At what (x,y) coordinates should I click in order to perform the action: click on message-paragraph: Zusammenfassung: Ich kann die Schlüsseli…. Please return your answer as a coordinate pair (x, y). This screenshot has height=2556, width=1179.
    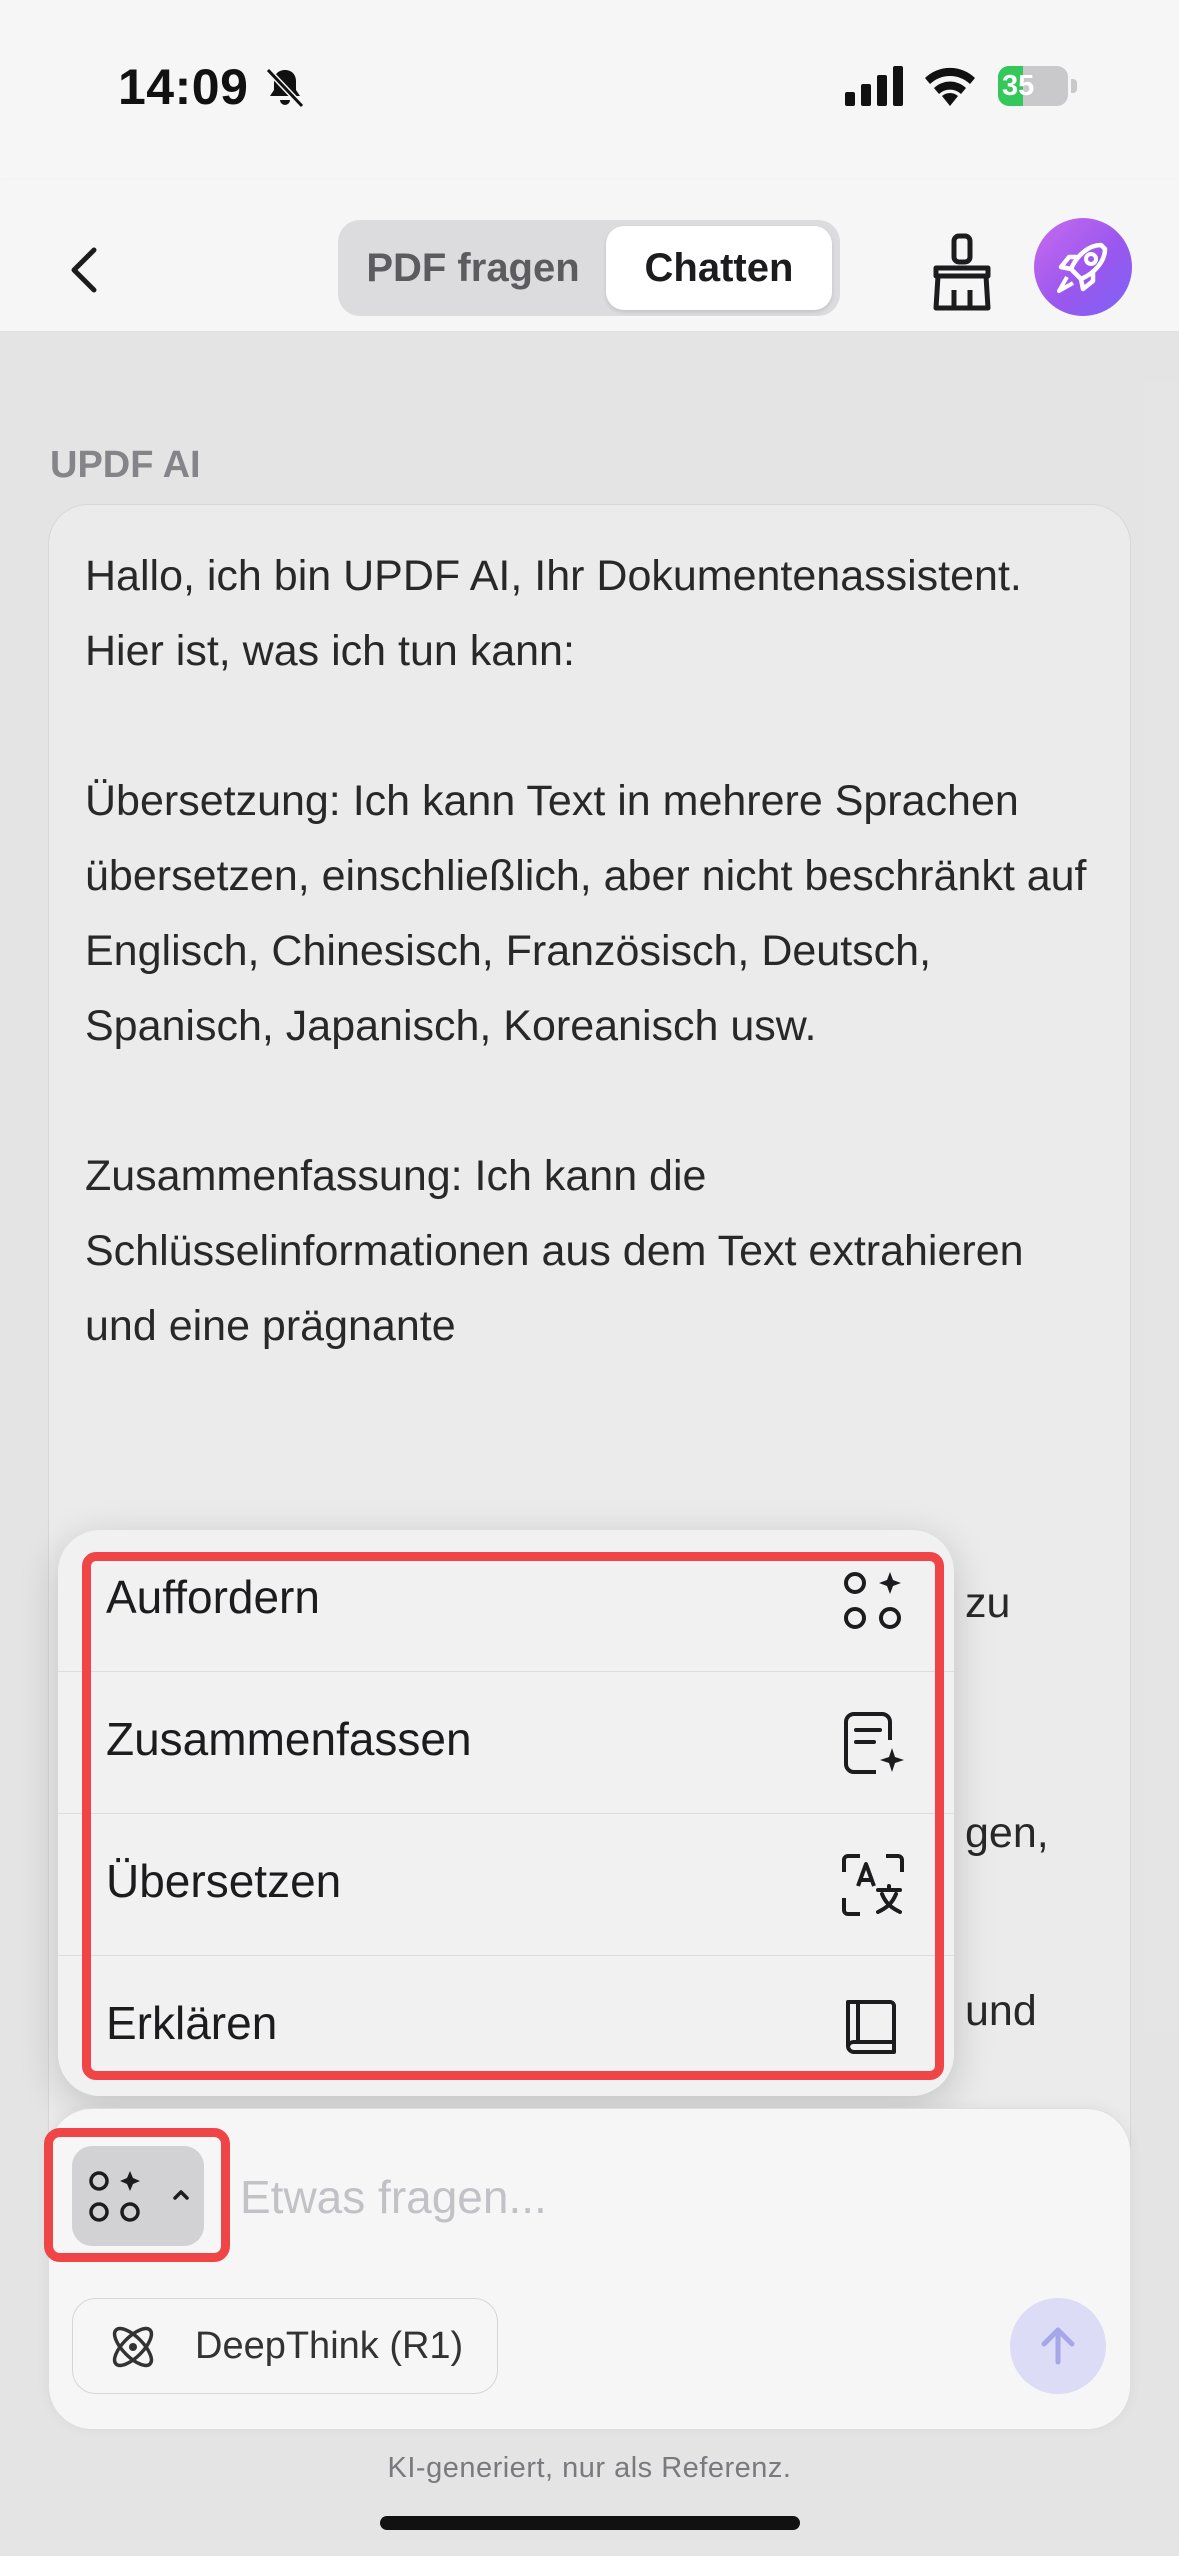
    Looking at the image, I should click on (554, 1251).